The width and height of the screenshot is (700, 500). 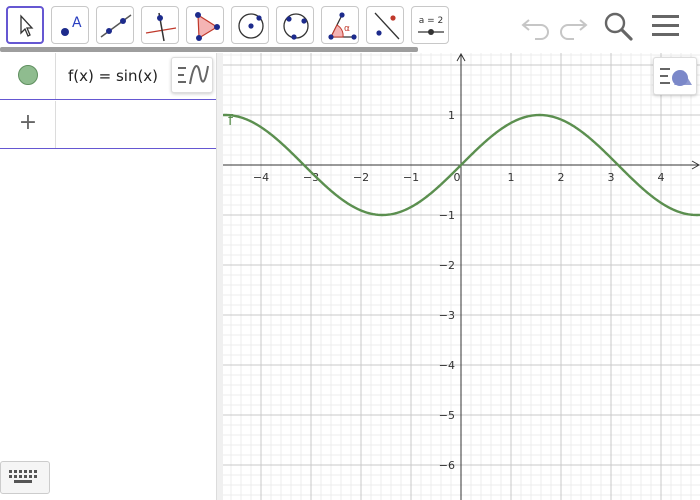 What do you see at coordinates (511, 177) in the screenshot?
I see `x-tick-label: 1` at bounding box center [511, 177].